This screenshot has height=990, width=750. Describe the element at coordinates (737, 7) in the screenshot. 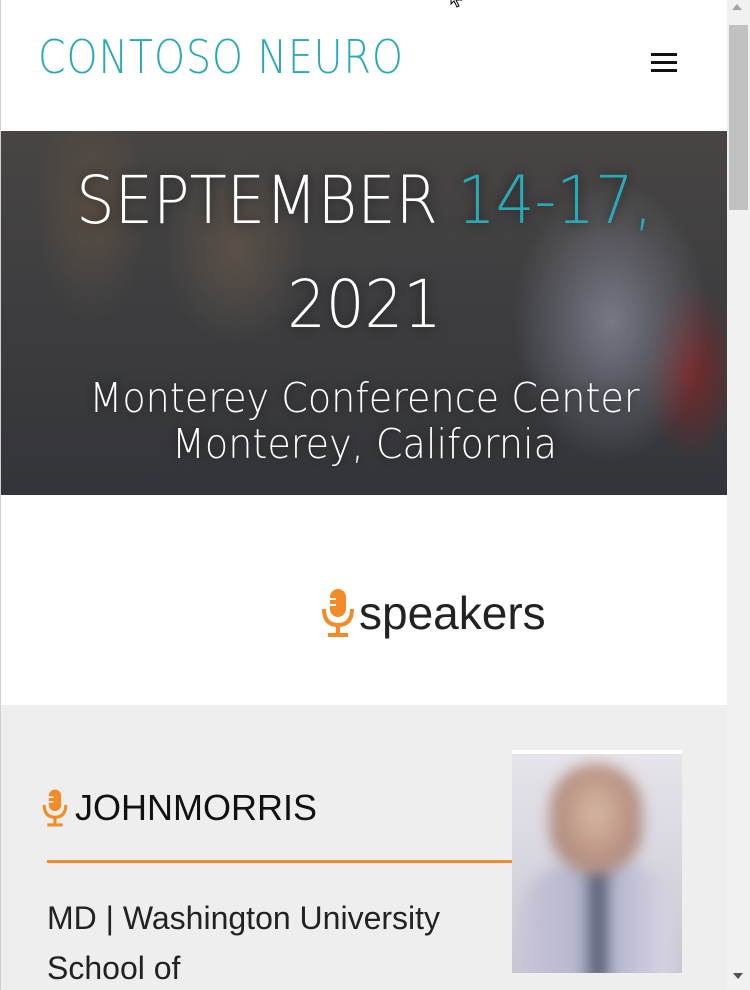

I see `scroll-up-arrow-icon` at that location.